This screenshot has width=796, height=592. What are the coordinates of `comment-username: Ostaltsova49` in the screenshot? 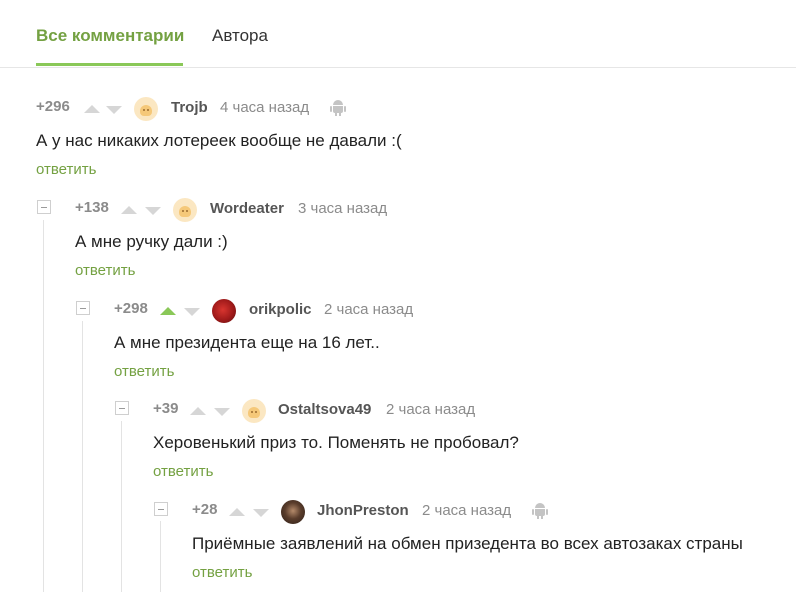 It's located at (324, 409).